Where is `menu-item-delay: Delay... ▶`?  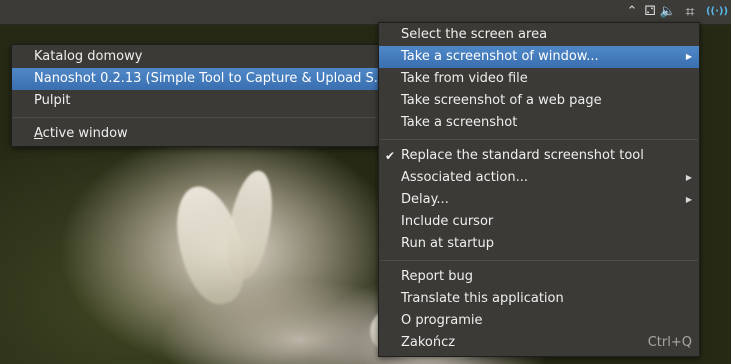 menu-item-delay: Delay... ▶ is located at coordinates (539, 200).